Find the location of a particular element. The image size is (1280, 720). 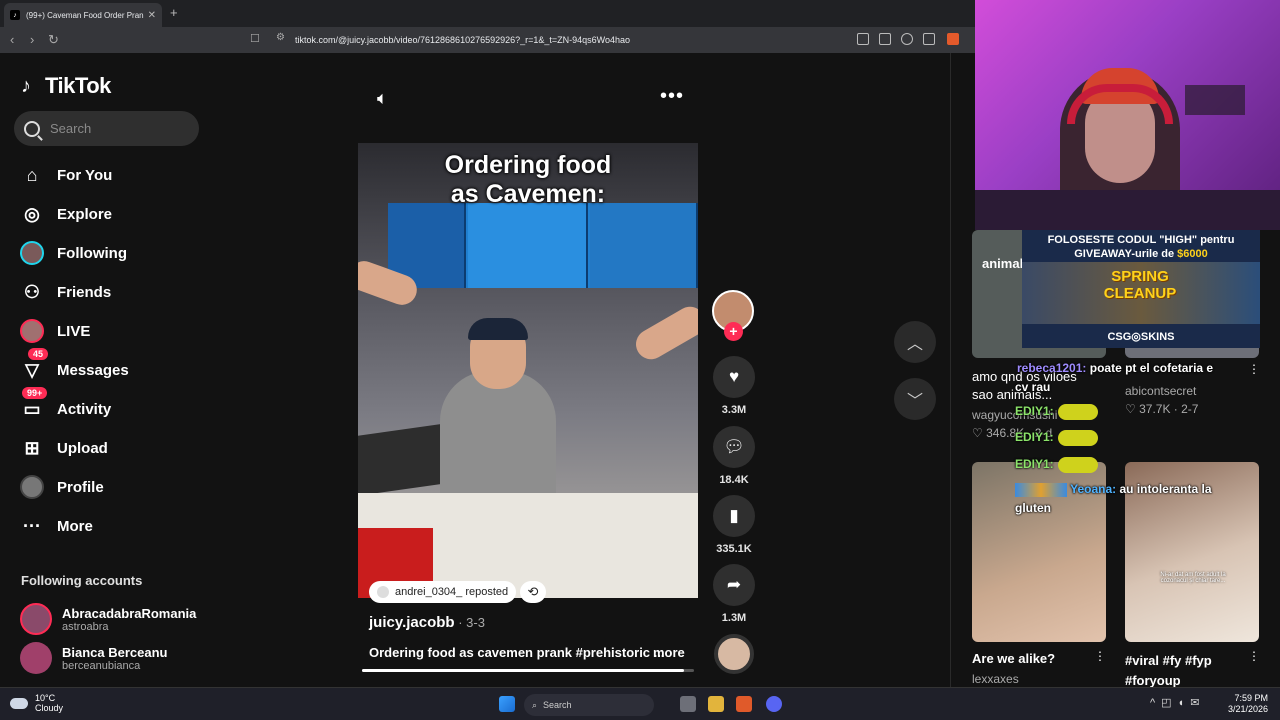

nav-activity: ▭ 99+ Activity is located at coordinates (66, 404).